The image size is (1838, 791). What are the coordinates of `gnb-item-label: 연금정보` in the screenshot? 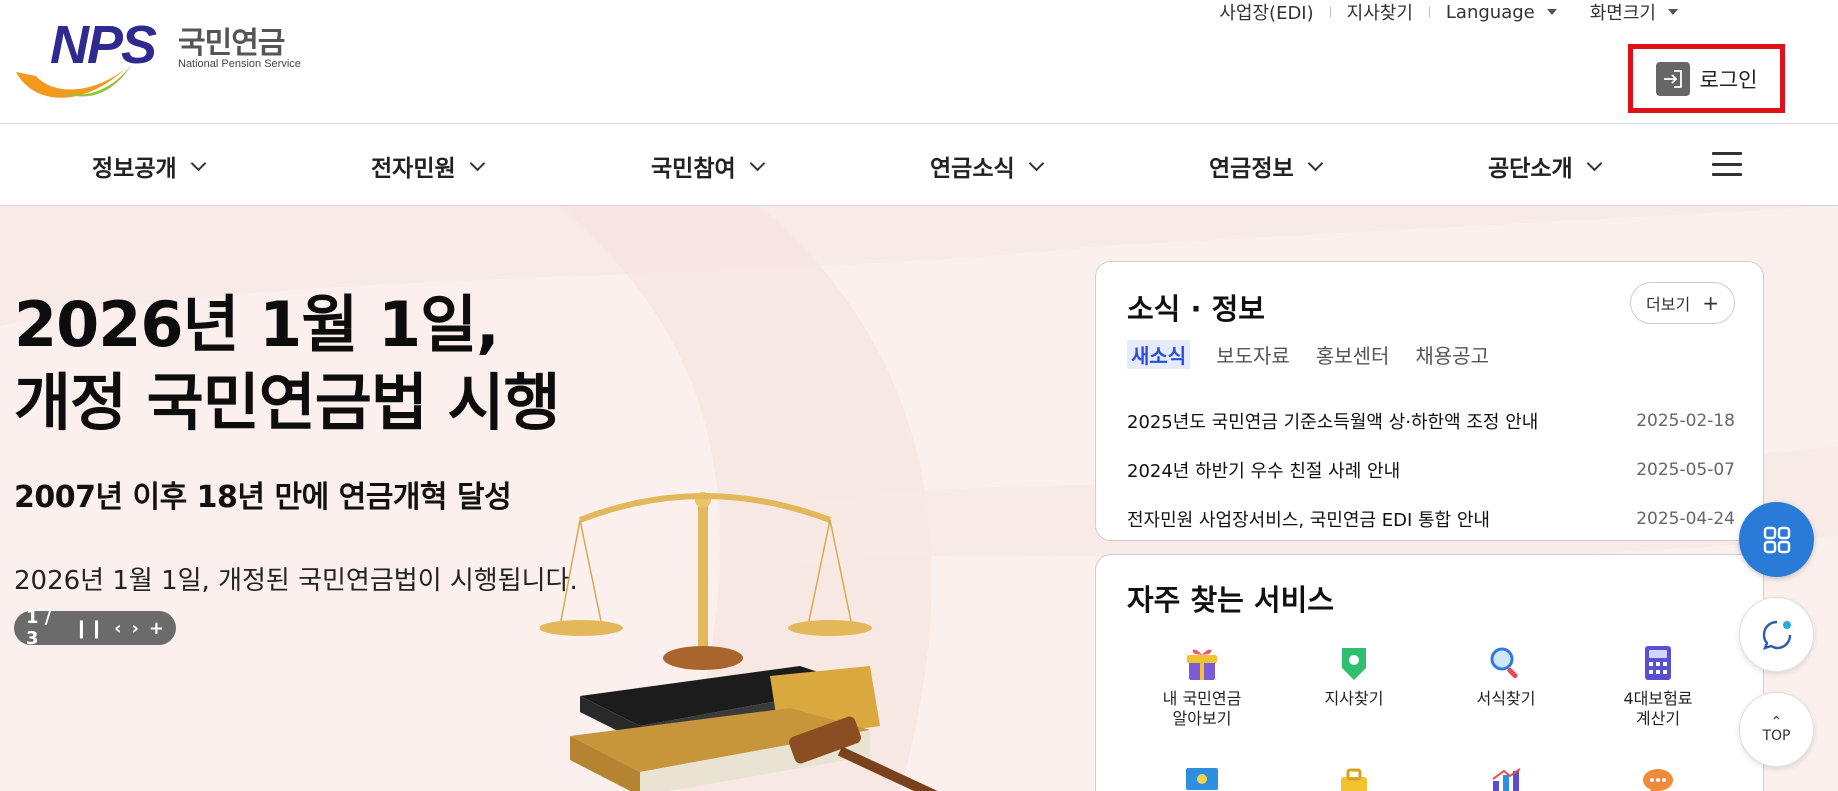 It's located at (1251, 169).